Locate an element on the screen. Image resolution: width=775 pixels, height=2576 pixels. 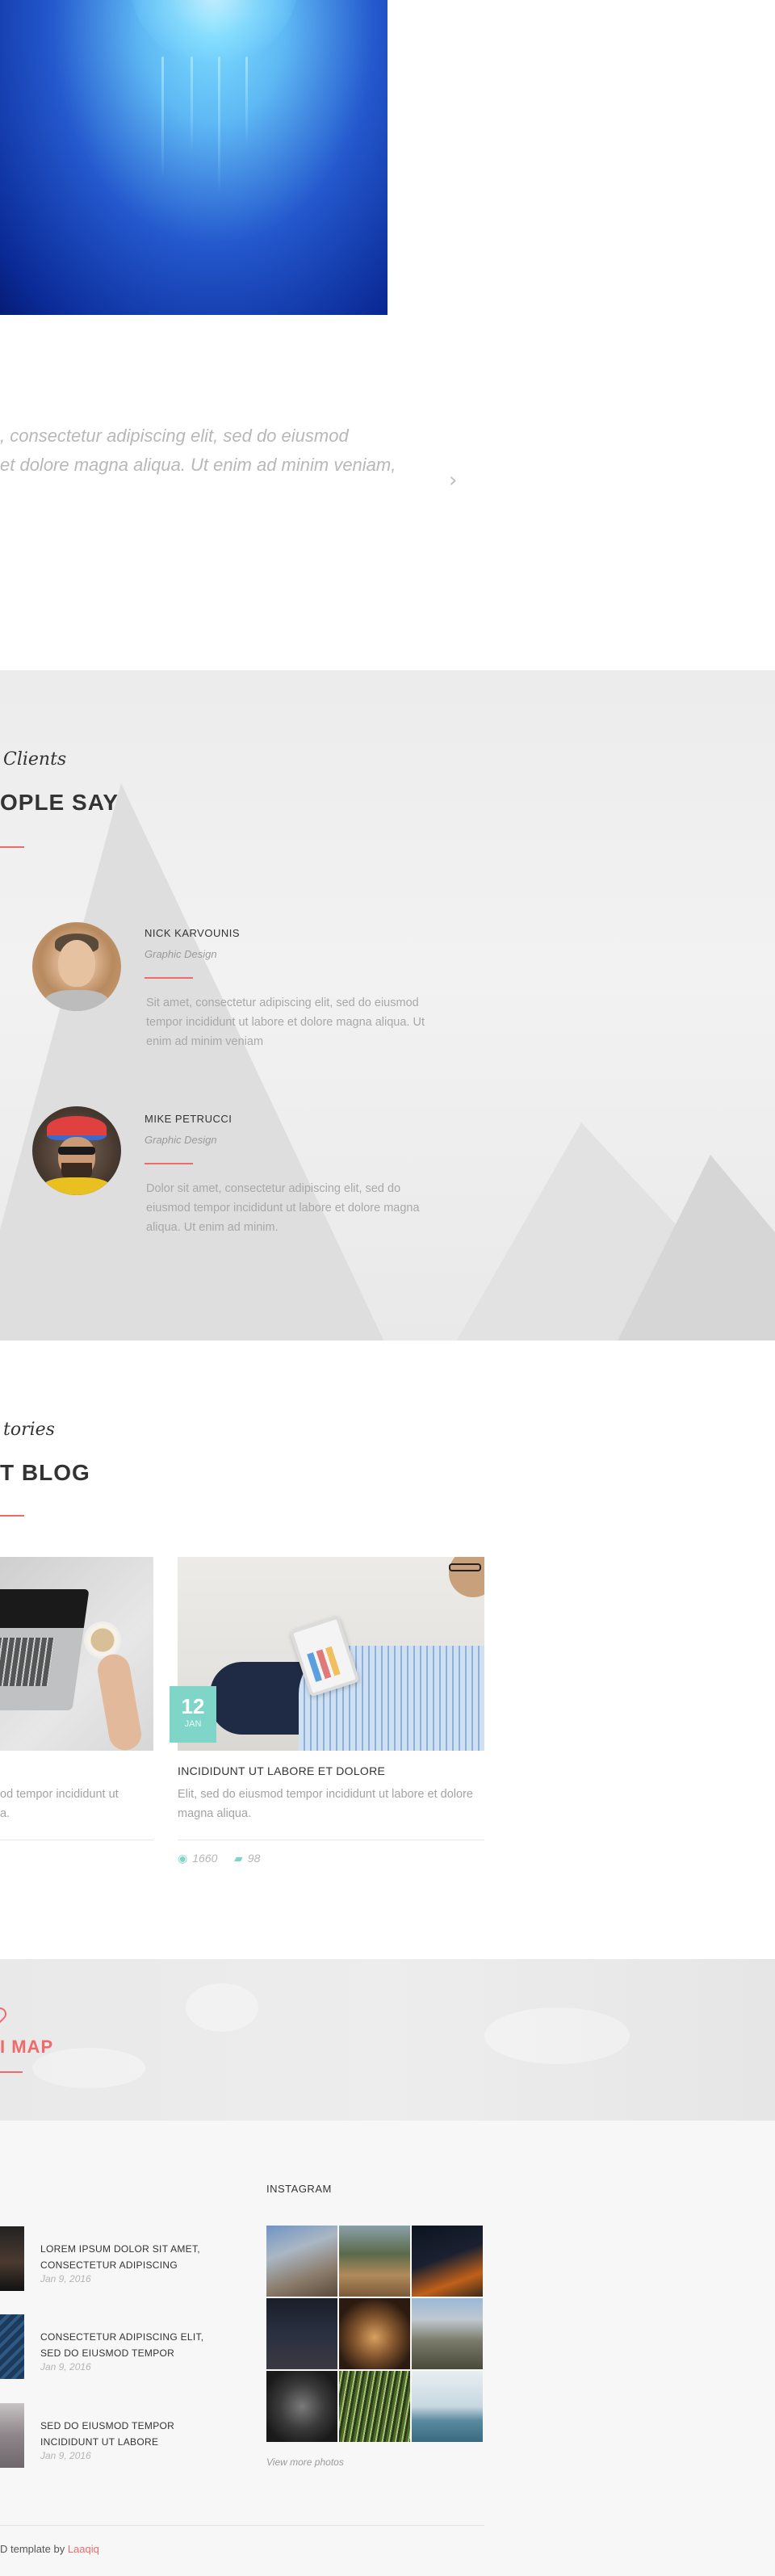
avatar-face is located at coordinates (76, 964).